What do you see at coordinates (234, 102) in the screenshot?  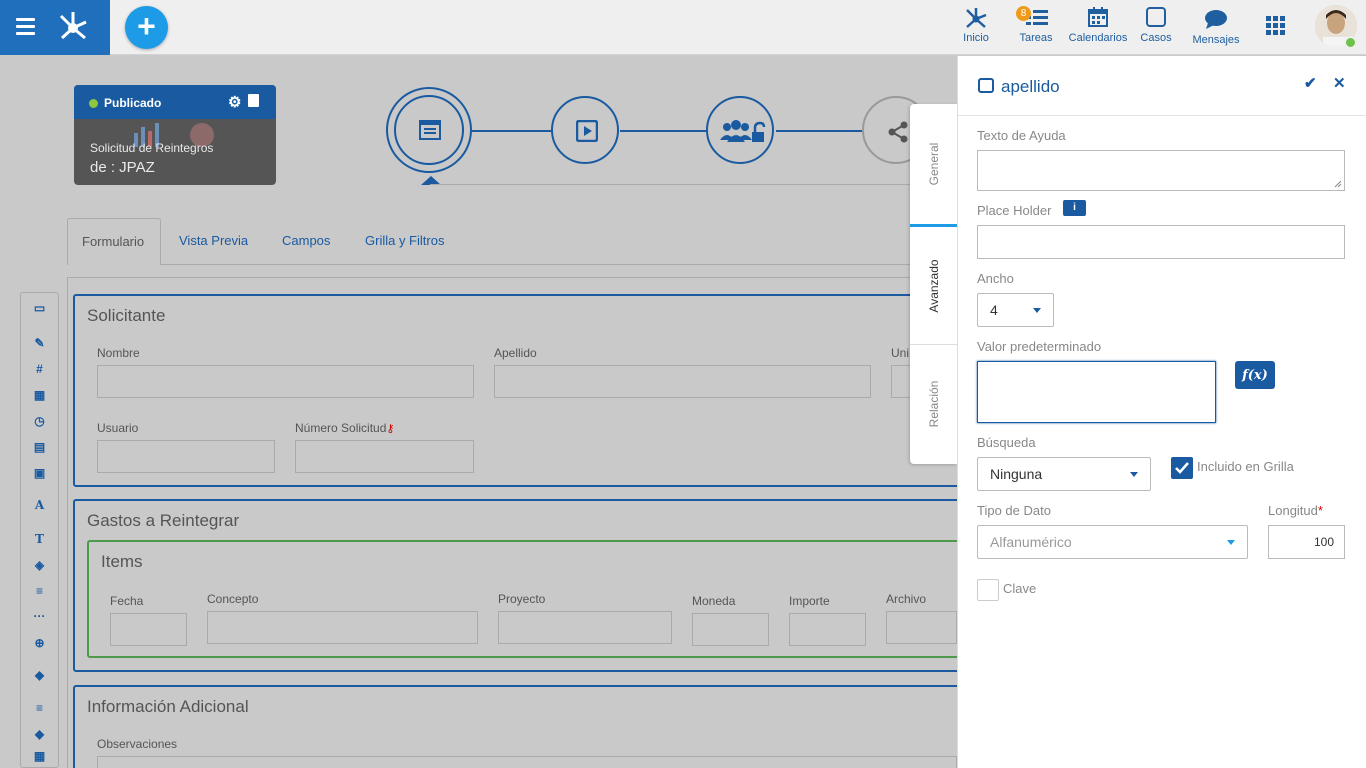 I see `settings-icon: ⚙` at bounding box center [234, 102].